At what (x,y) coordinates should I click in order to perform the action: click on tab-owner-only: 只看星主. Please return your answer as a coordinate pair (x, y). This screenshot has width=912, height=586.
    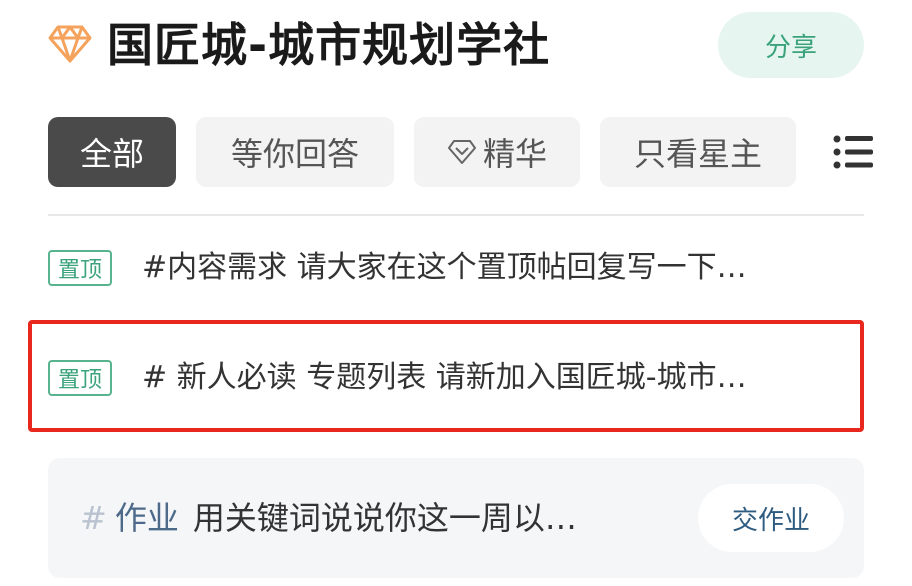
    Looking at the image, I should click on (698, 152).